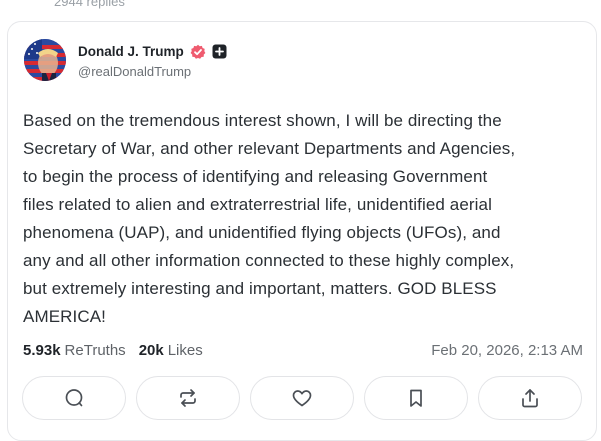  I want to click on retruth-icon, so click(188, 398).